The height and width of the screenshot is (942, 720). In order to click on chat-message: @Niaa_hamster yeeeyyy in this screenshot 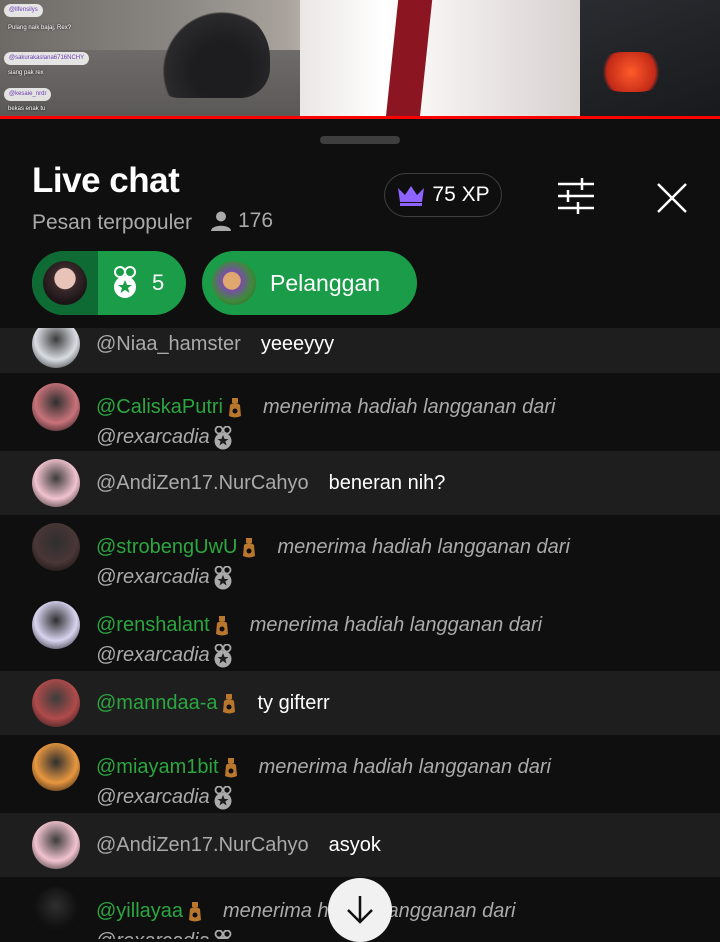, I will do `click(360, 350)`.